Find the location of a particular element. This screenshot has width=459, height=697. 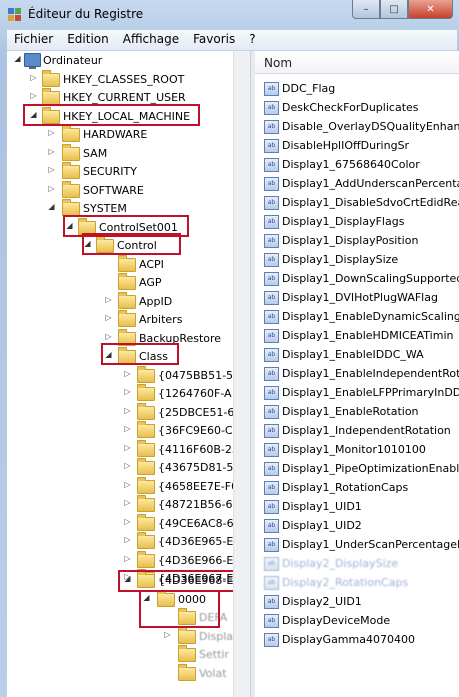

value-row: ab Display1_PipeOptimizationEnable is located at coordinates (357, 468).